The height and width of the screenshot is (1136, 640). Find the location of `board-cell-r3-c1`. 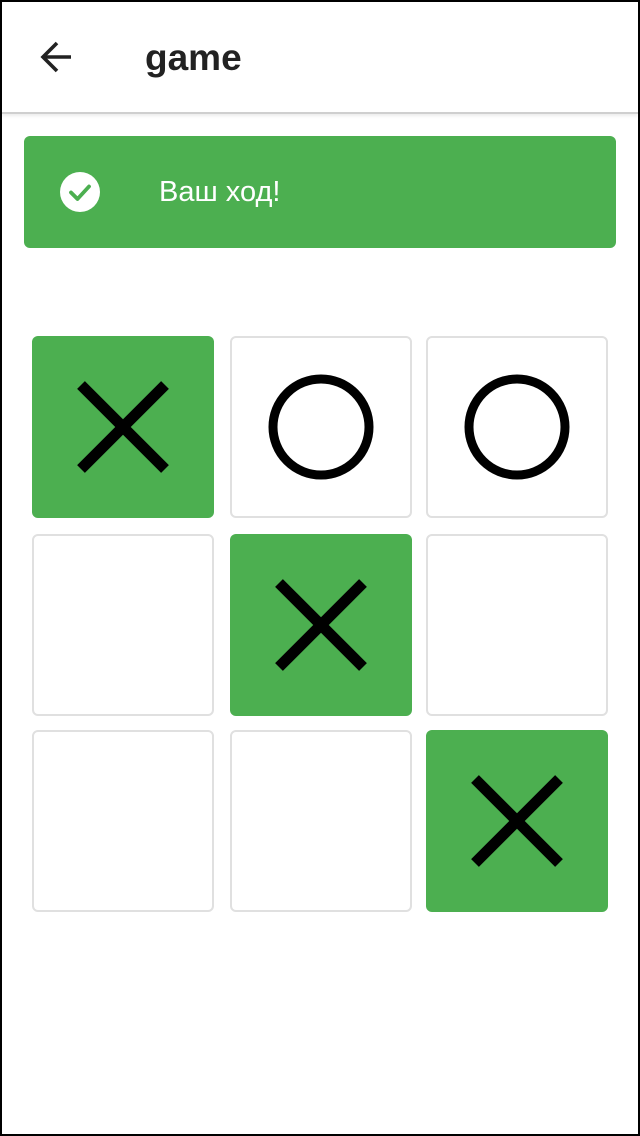

board-cell-r3-c1 is located at coordinates (123, 821).